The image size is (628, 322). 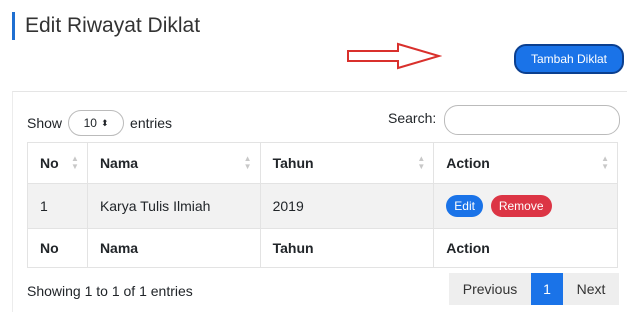 What do you see at coordinates (173, 206) in the screenshot?
I see `cell-nama: Karya Tulis Ilmiah` at bounding box center [173, 206].